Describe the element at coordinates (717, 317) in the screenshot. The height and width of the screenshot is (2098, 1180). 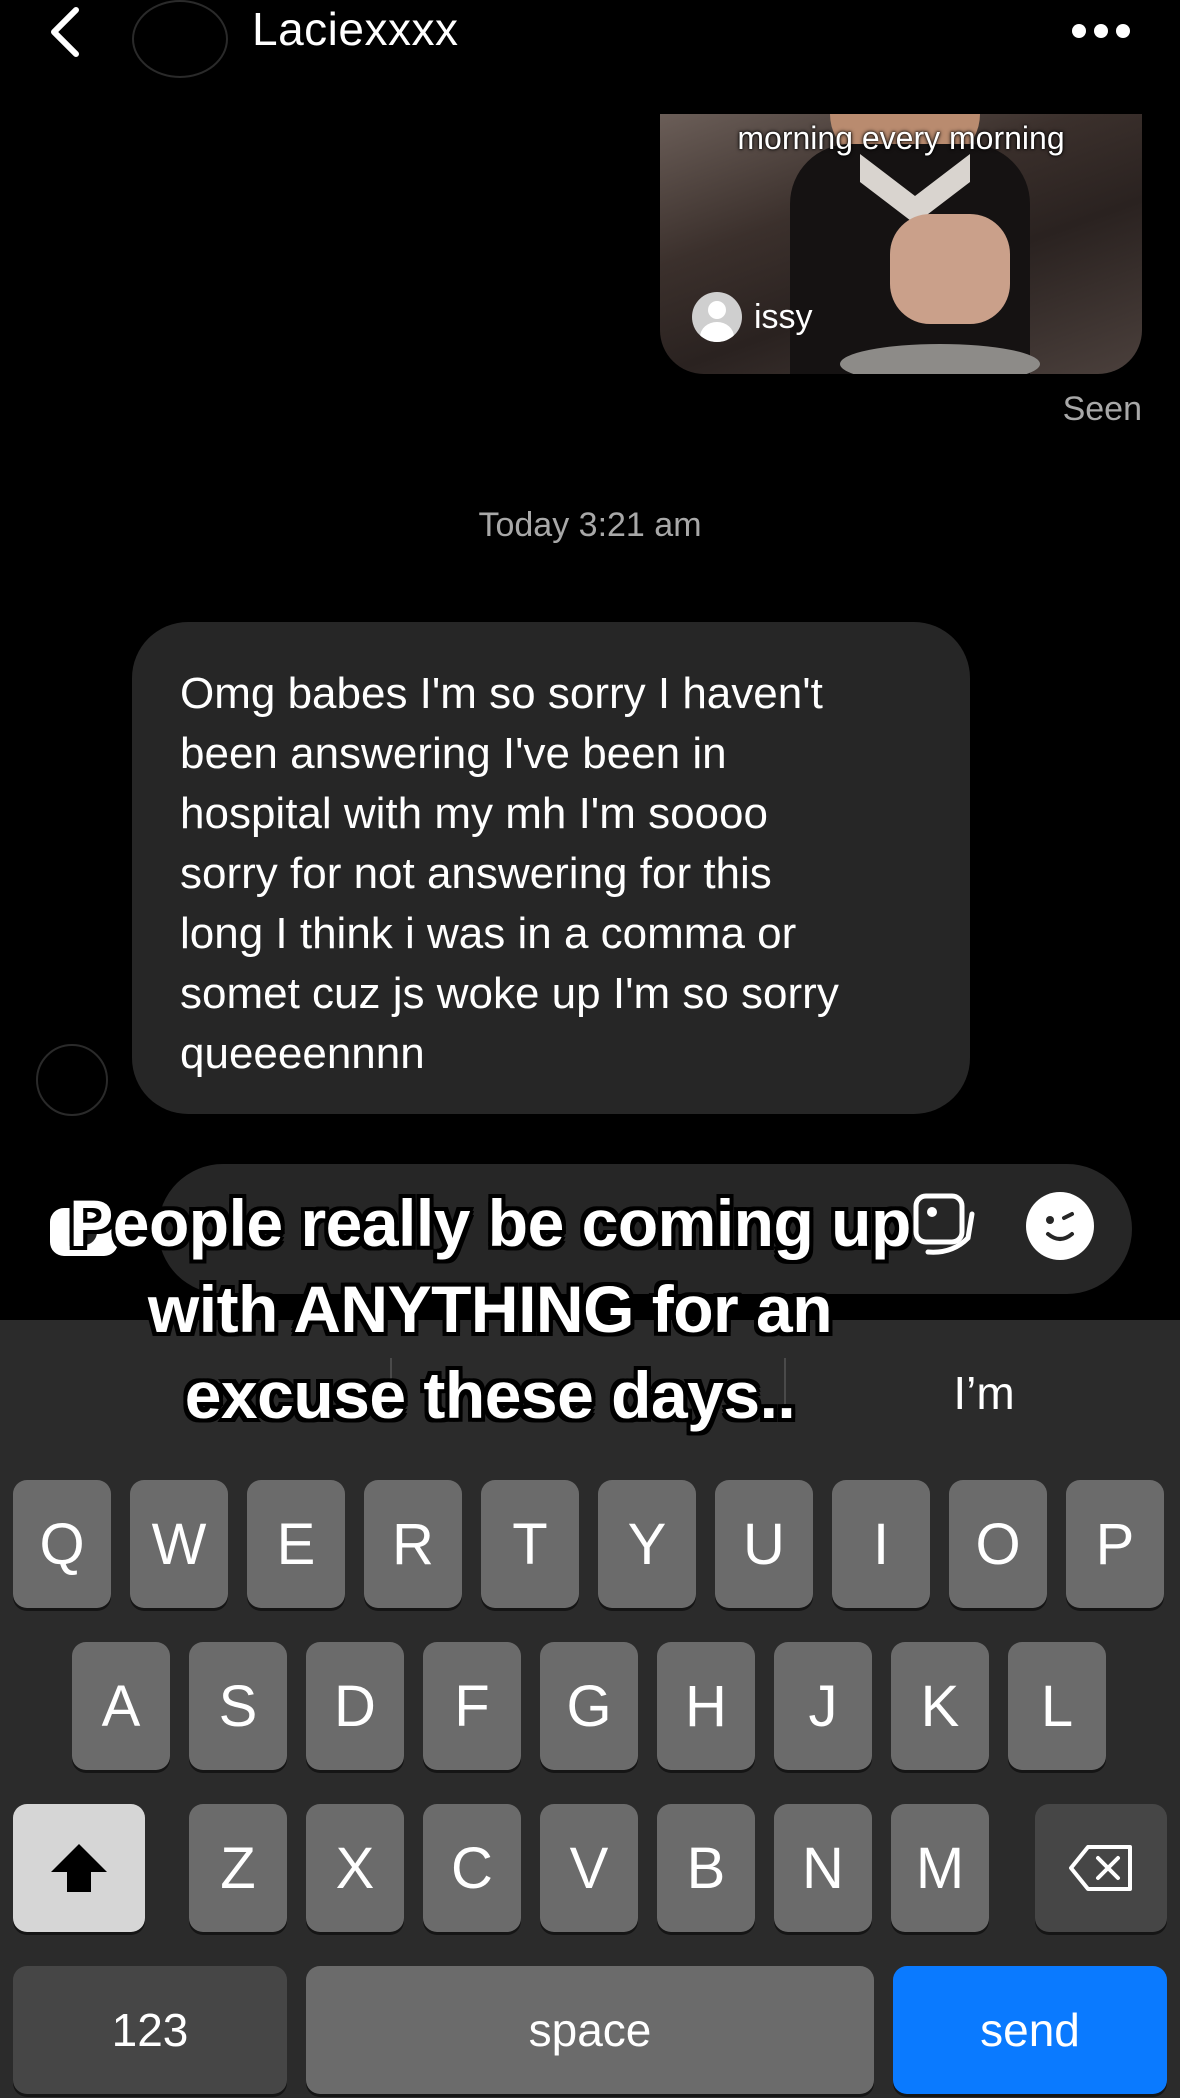
I see `author-avatar` at that location.